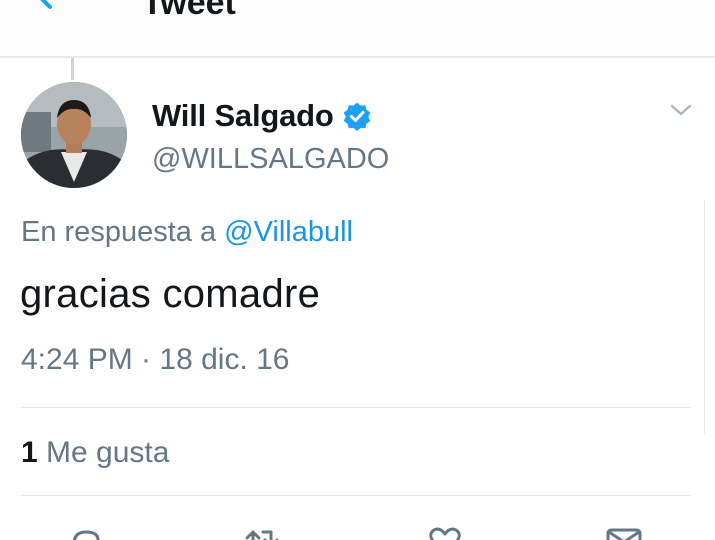 The width and height of the screenshot is (715, 540). I want to click on tweet-timestamp: 4:24 PM · 18 dic. 16, so click(155, 360).